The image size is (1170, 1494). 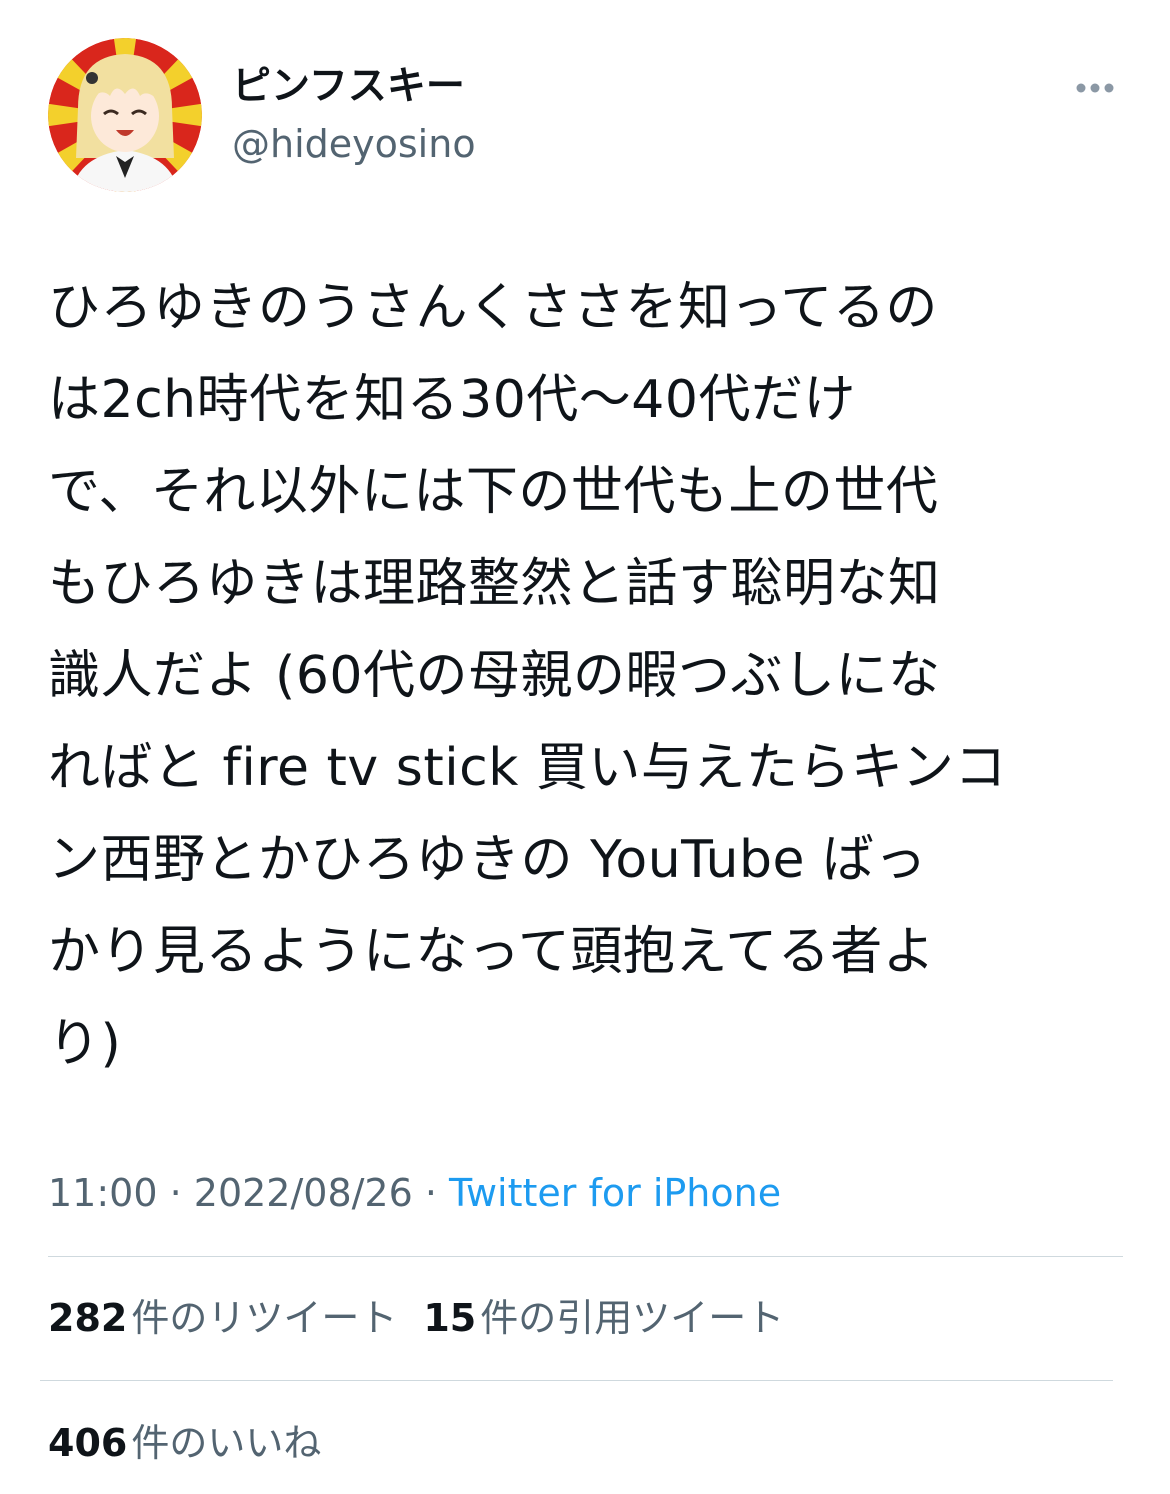 What do you see at coordinates (615, 1193) in the screenshot?
I see `tweet-source-link: Twitter for iPhone` at bounding box center [615, 1193].